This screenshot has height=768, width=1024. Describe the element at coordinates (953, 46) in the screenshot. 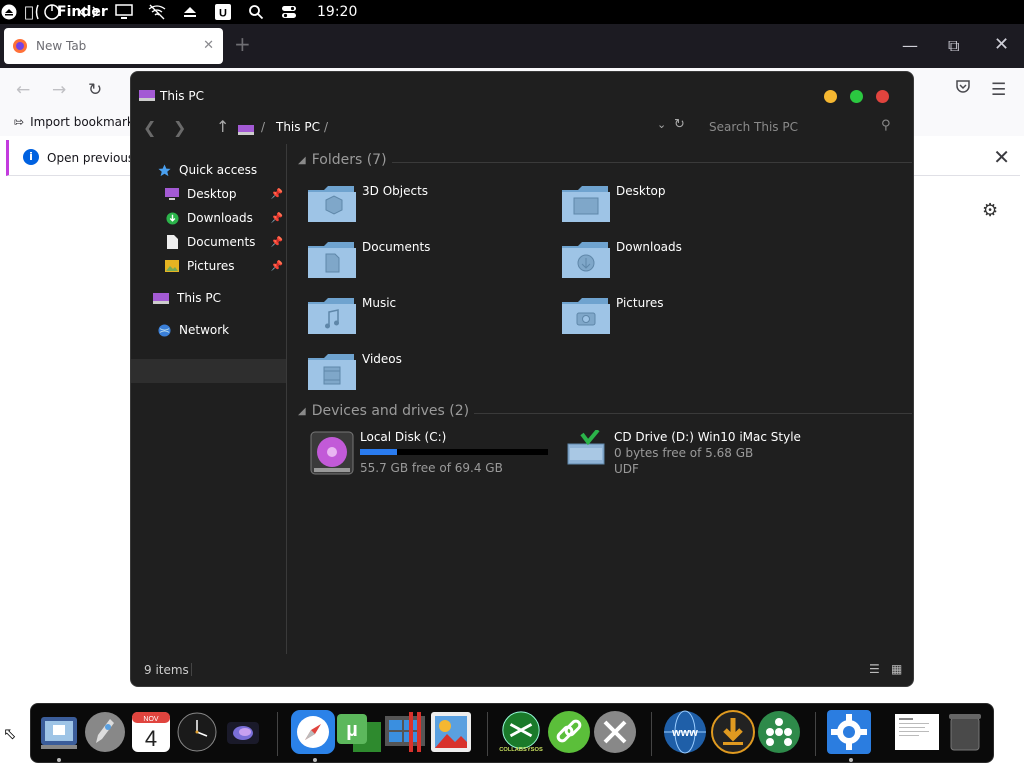

I see `restore-icon: ⧉` at that location.